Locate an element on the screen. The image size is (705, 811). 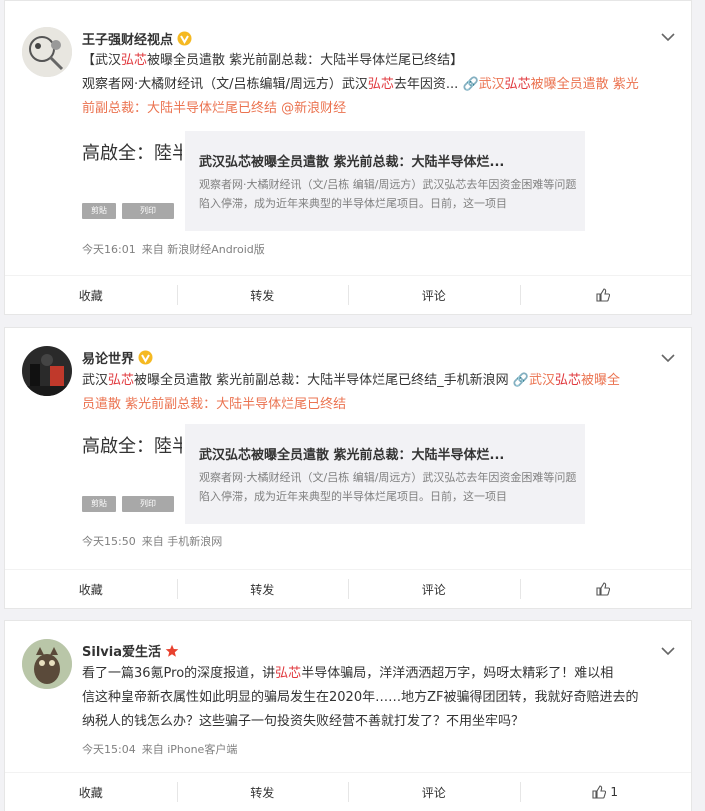
text-segment: 被曝全员遣散 紫光前副总裁：大陆半导体烂尾已终结_手机新浪网 is located at coordinates (323, 380).